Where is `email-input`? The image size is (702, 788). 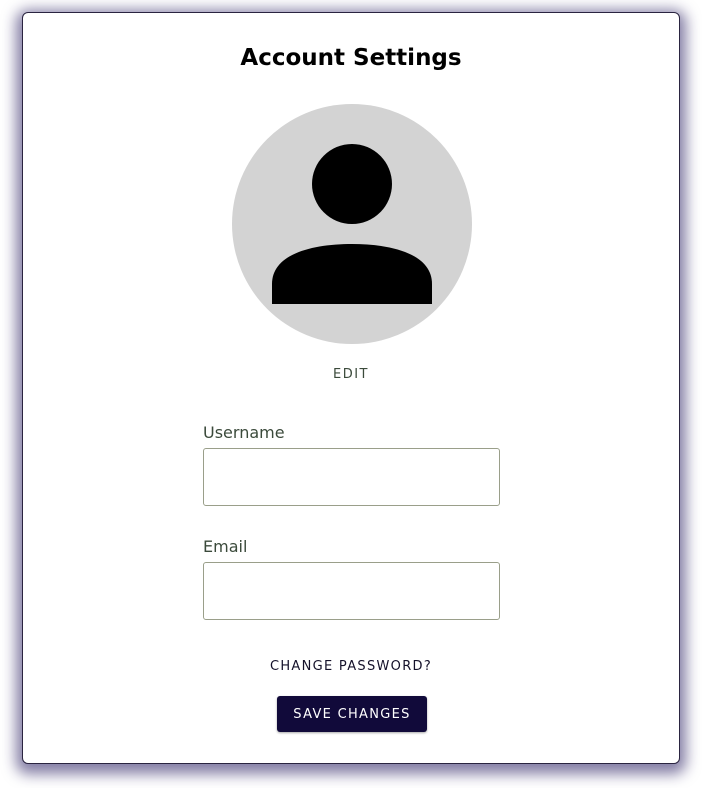 email-input is located at coordinates (351, 591).